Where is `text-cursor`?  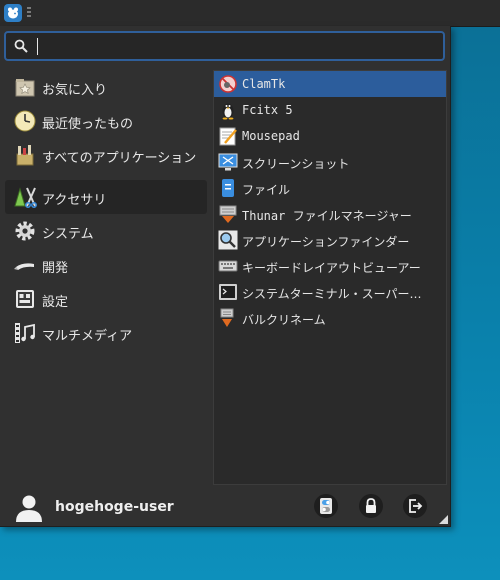 text-cursor is located at coordinates (37, 46).